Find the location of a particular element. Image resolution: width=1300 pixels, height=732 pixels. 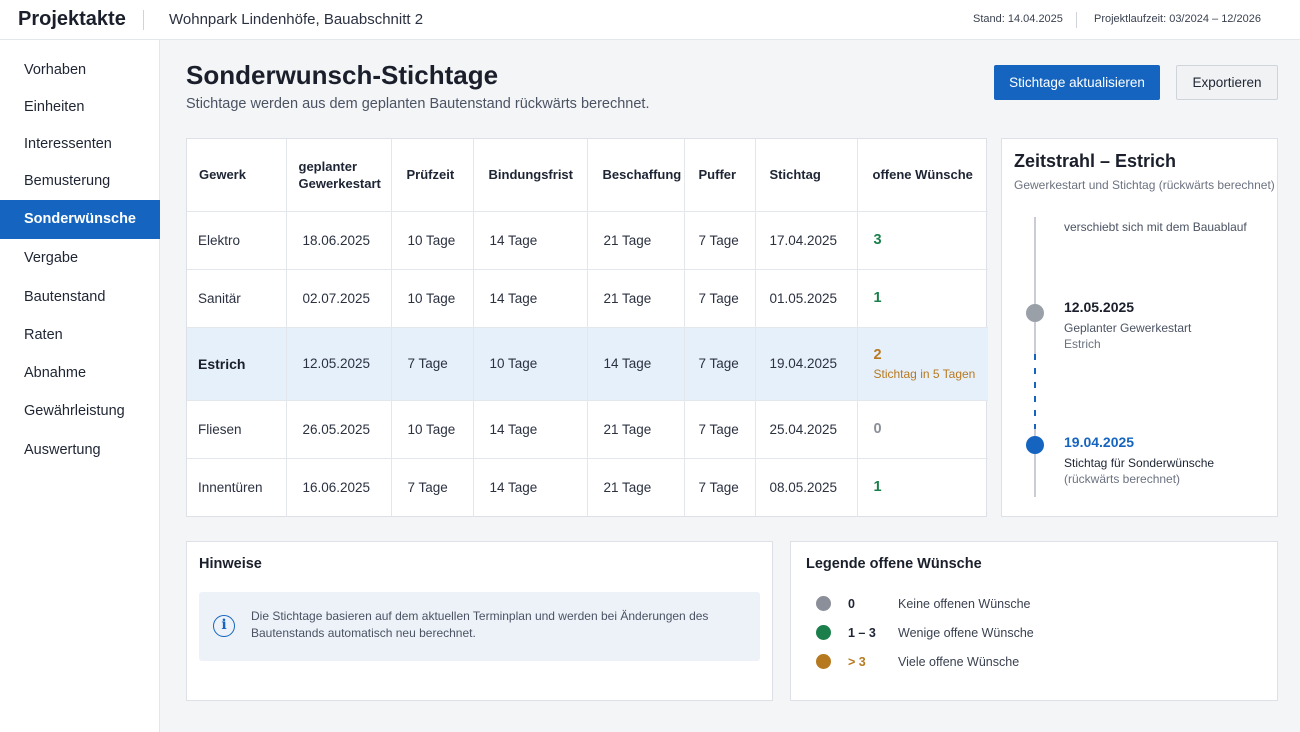

sidebar-item-abnahme: Abnahme is located at coordinates (80, 373).